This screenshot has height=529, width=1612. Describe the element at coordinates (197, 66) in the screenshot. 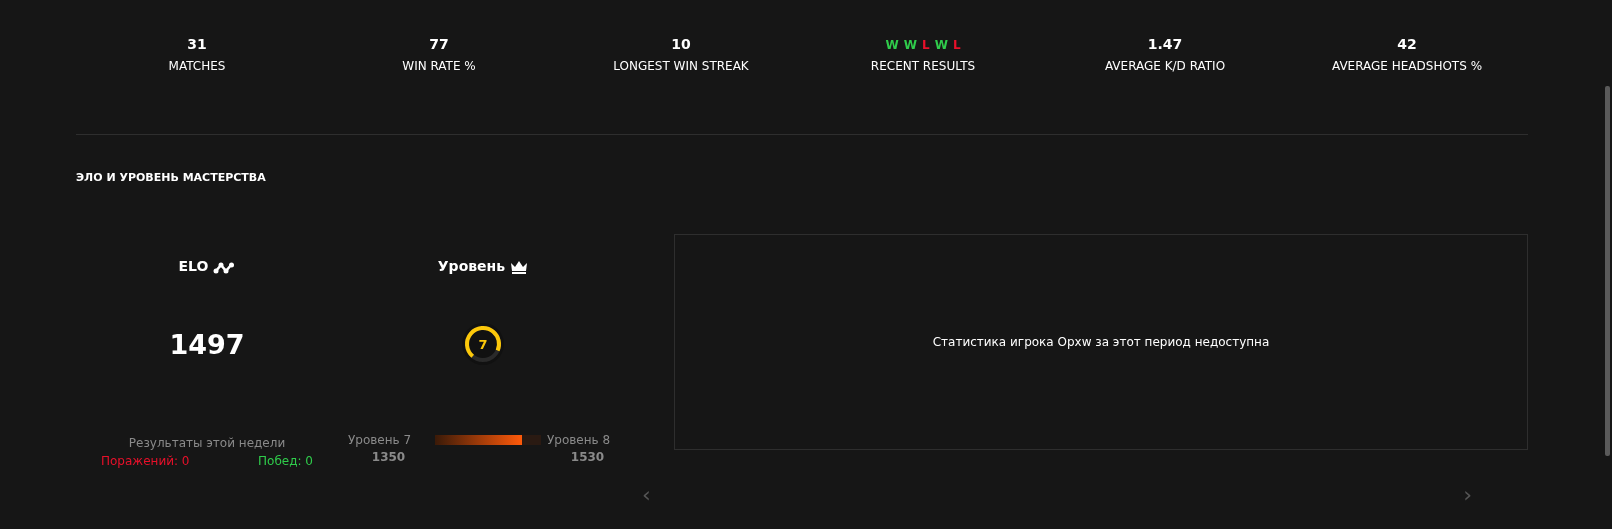

I see `stat-label: MATCHES` at that location.